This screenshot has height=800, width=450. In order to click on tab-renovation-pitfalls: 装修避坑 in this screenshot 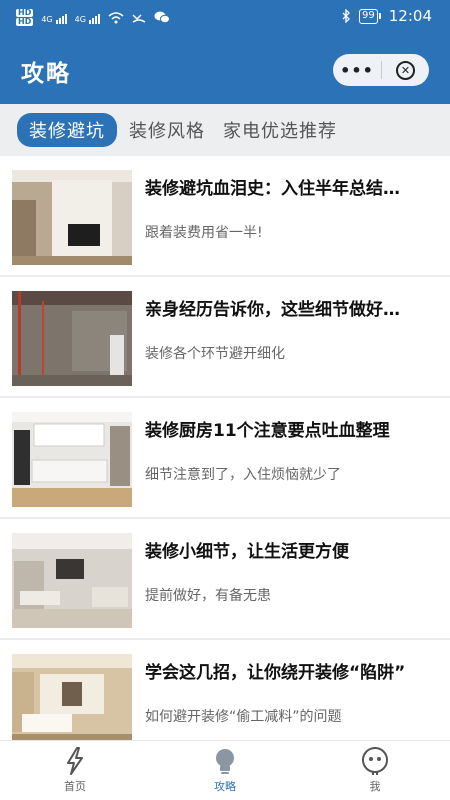, I will do `click(67, 130)`.